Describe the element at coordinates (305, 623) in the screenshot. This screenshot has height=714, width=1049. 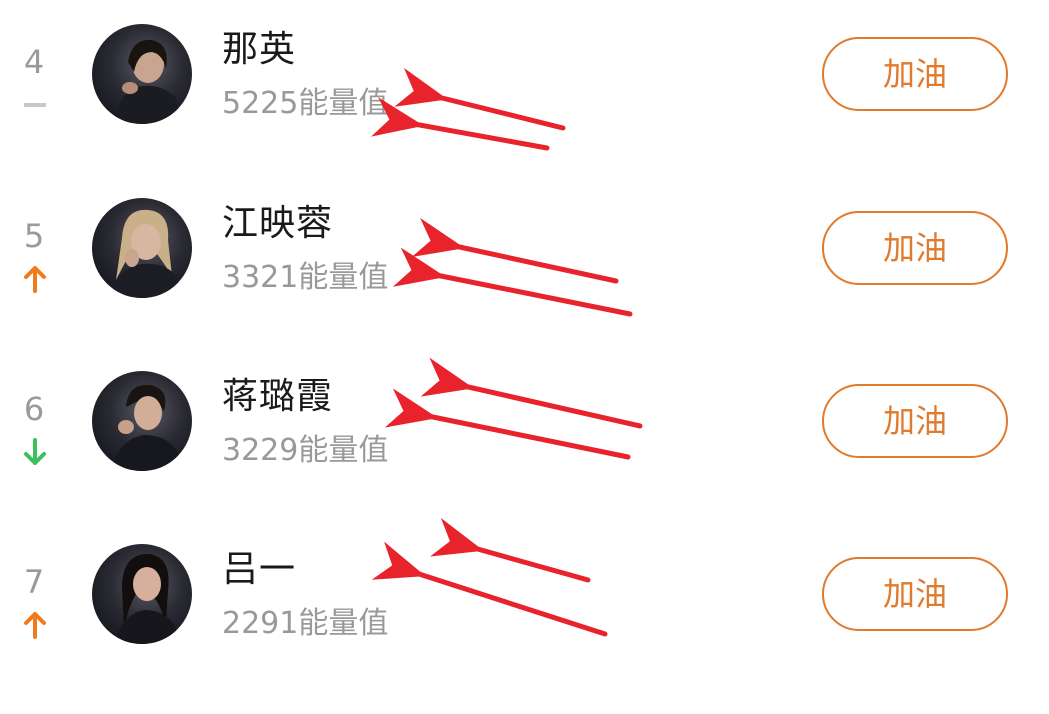
I see `energy-value: 2291能量值` at that location.